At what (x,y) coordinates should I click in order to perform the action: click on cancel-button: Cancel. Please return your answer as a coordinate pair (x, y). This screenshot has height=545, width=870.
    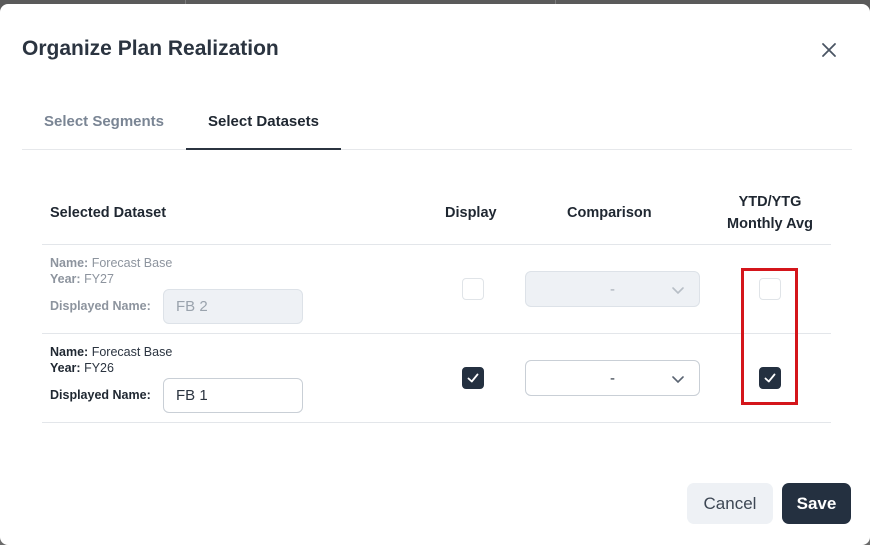
    Looking at the image, I should click on (730, 503).